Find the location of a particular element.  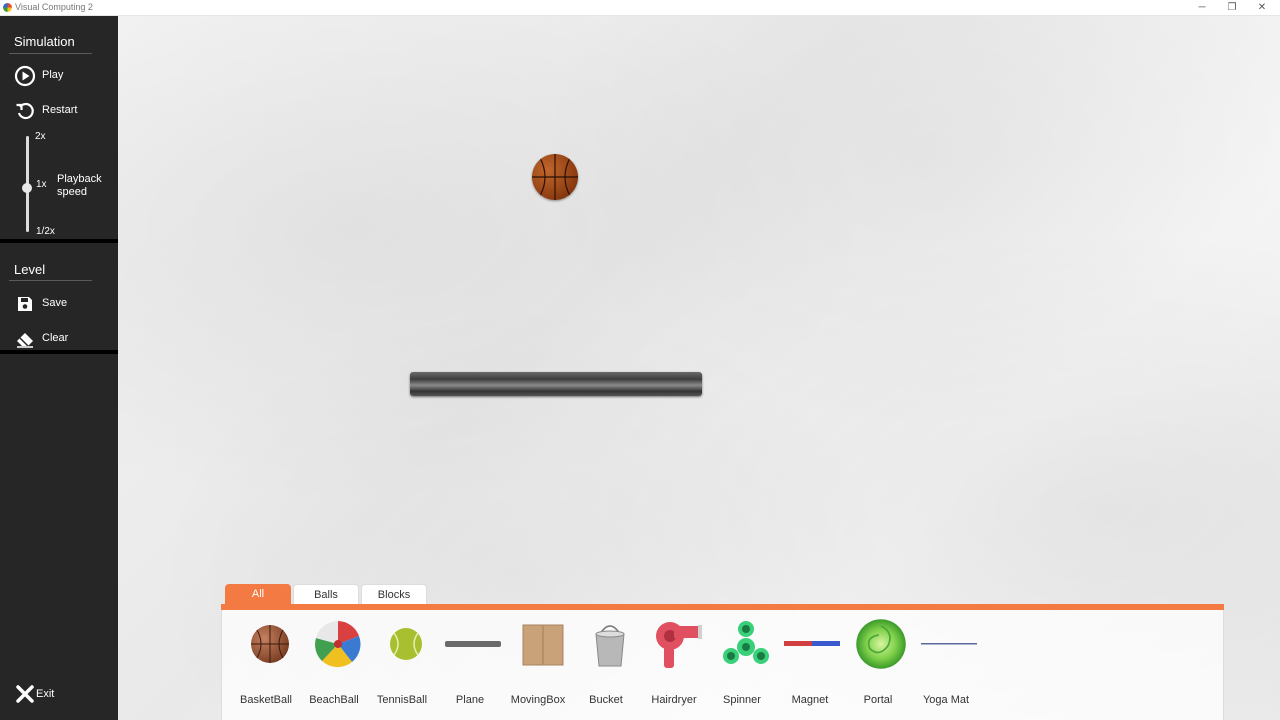

save-button: Save is located at coordinates (59, 303).